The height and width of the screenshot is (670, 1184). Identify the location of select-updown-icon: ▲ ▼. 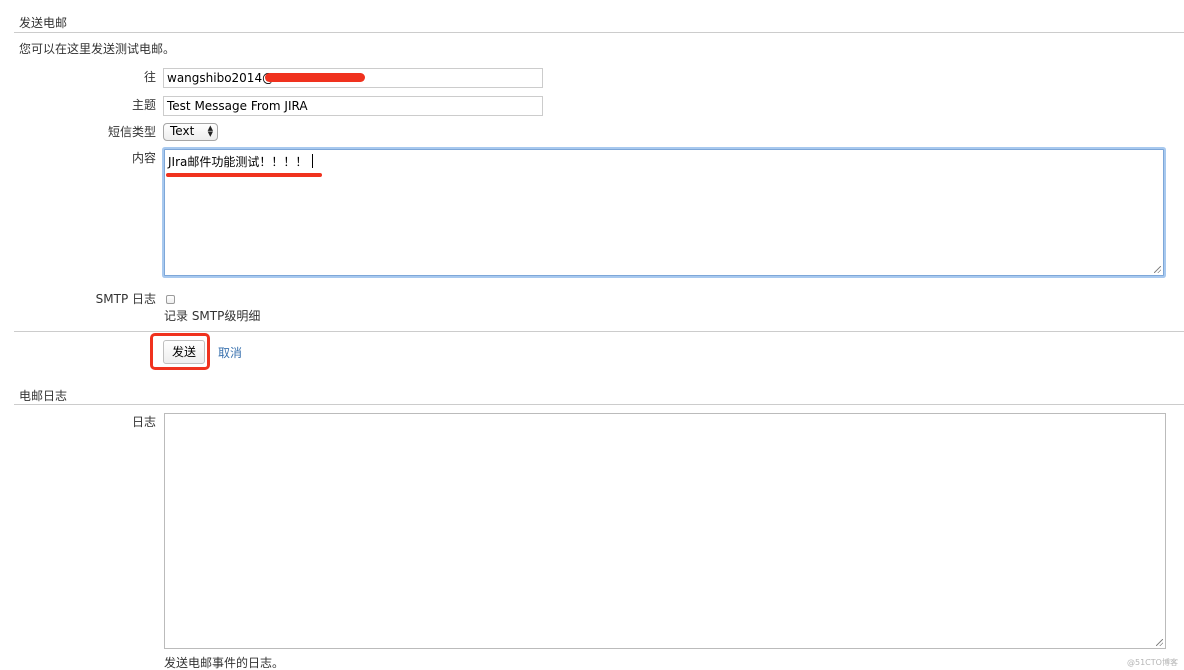
(210, 131).